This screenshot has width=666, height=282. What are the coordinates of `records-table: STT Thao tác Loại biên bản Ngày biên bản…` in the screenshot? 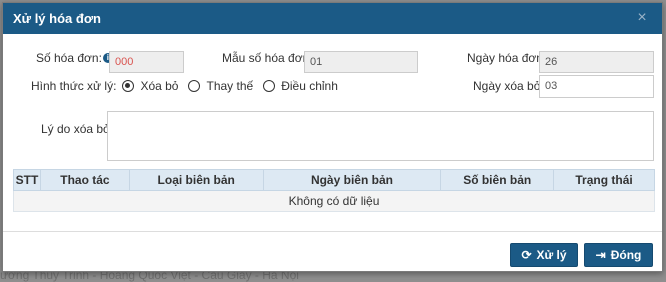 It's located at (334, 190).